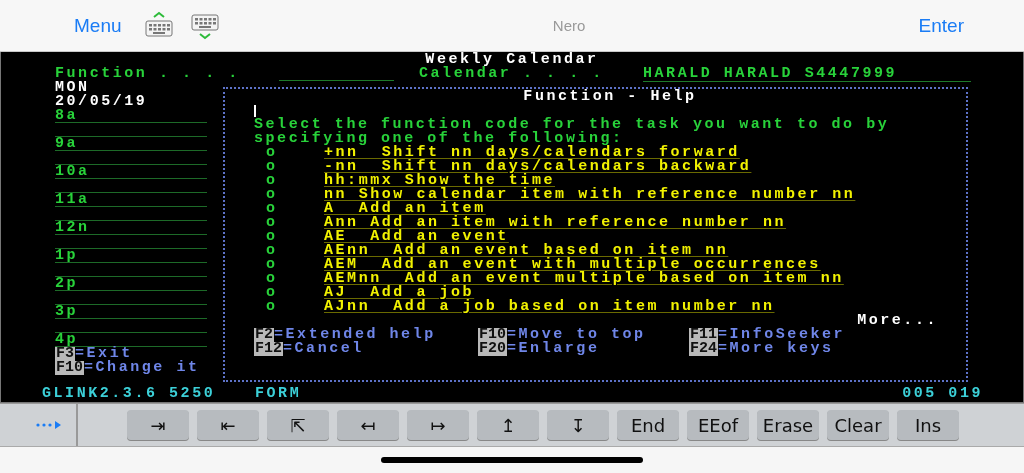 The width and height of the screenshot is (1024, 473). Describe the element at coordinates (942, 394) in the screenshot. I see `cursor-position: 005 019` at that location.